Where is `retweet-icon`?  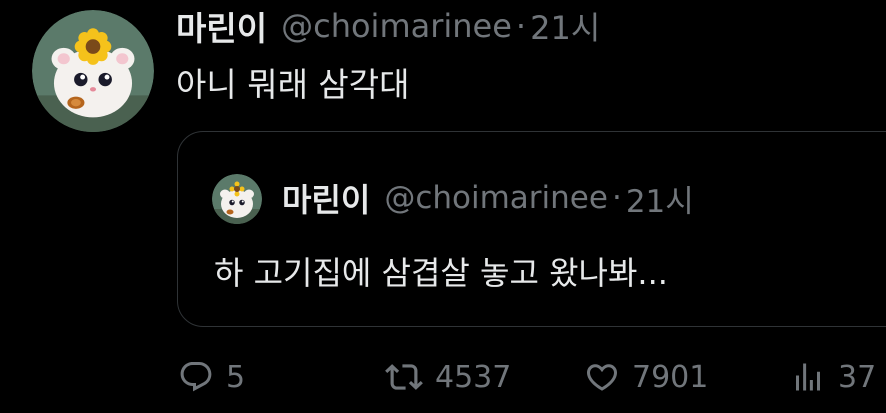 retweet-icon is located at coordinates (404, 377).